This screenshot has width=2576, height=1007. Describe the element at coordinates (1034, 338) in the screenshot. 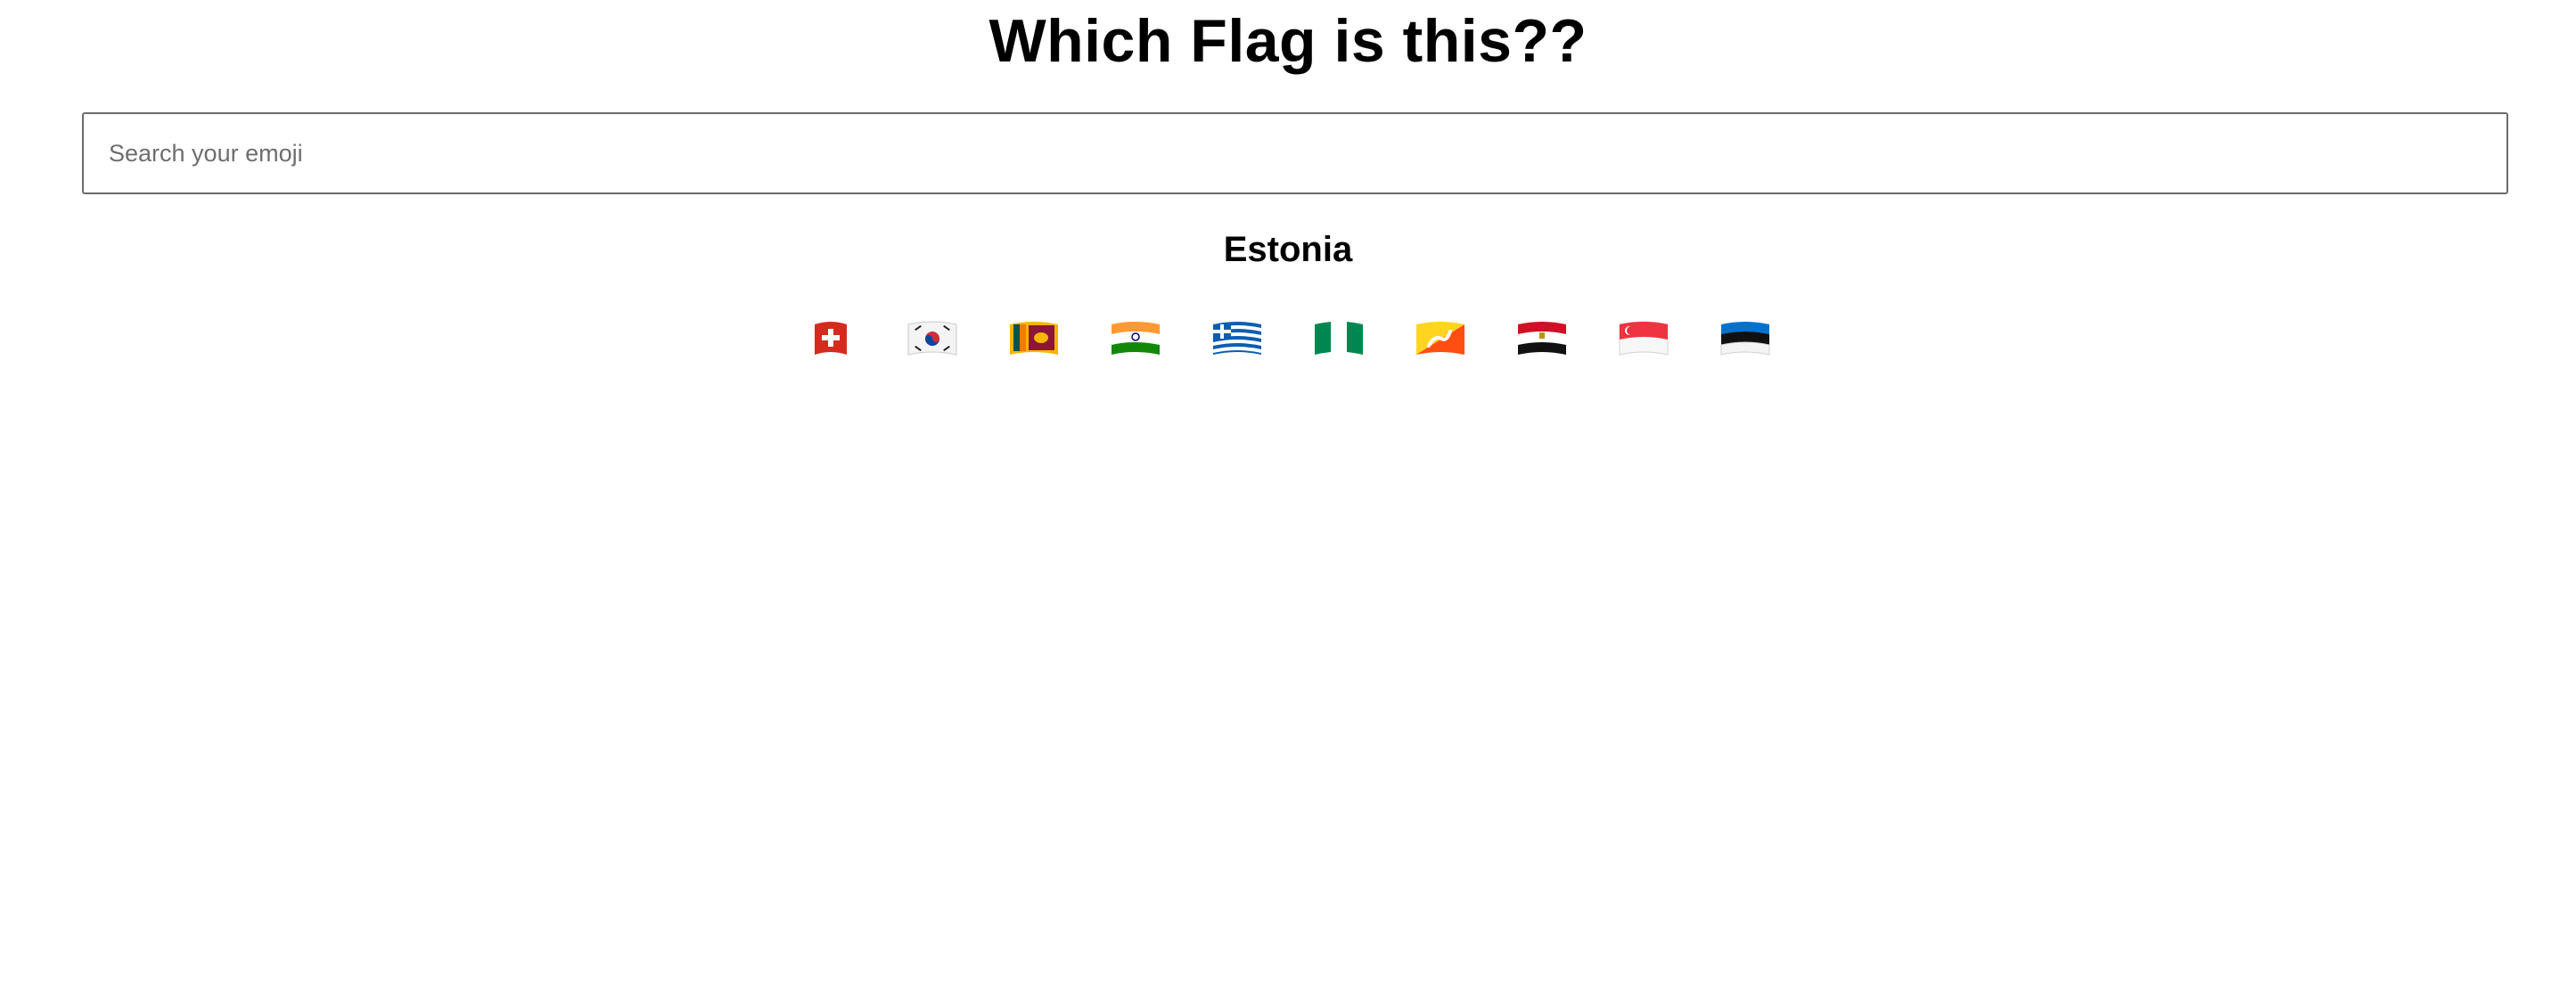

I see `flag-sri-lanka-icon` at that location.